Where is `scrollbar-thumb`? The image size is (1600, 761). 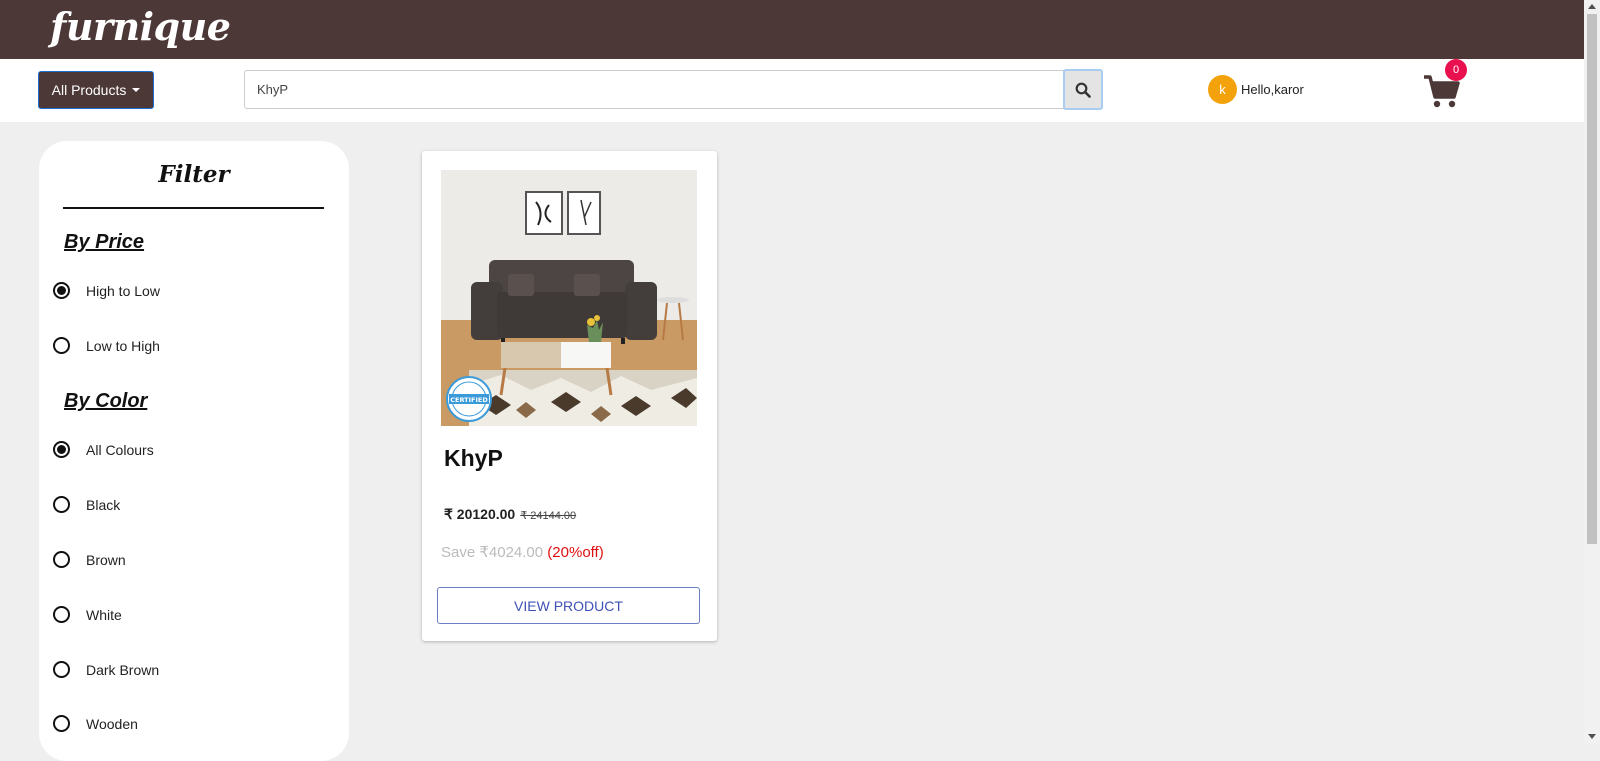 scrollbar-thumb is located at coordinates (1592, 279).